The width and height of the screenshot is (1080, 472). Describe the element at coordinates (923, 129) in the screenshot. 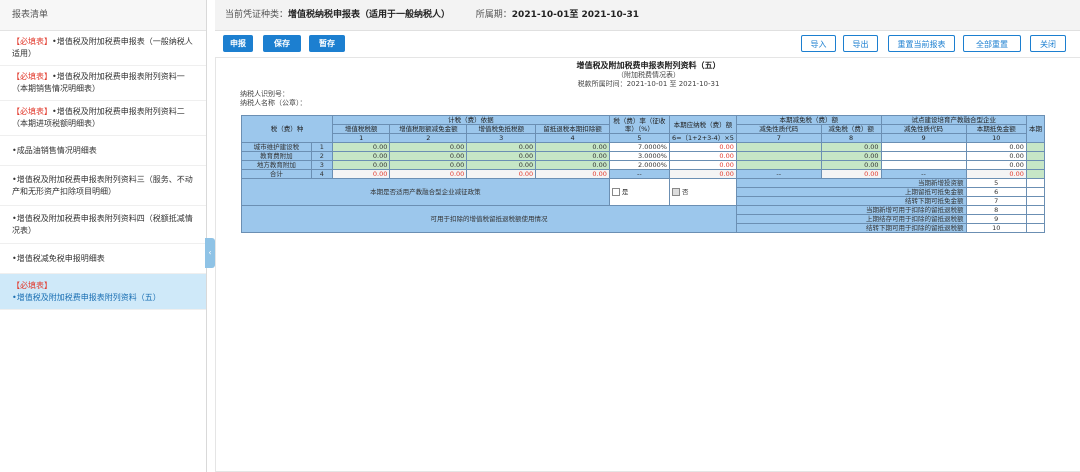

I see `header-pilot-code: 减免性质代码` at that location.